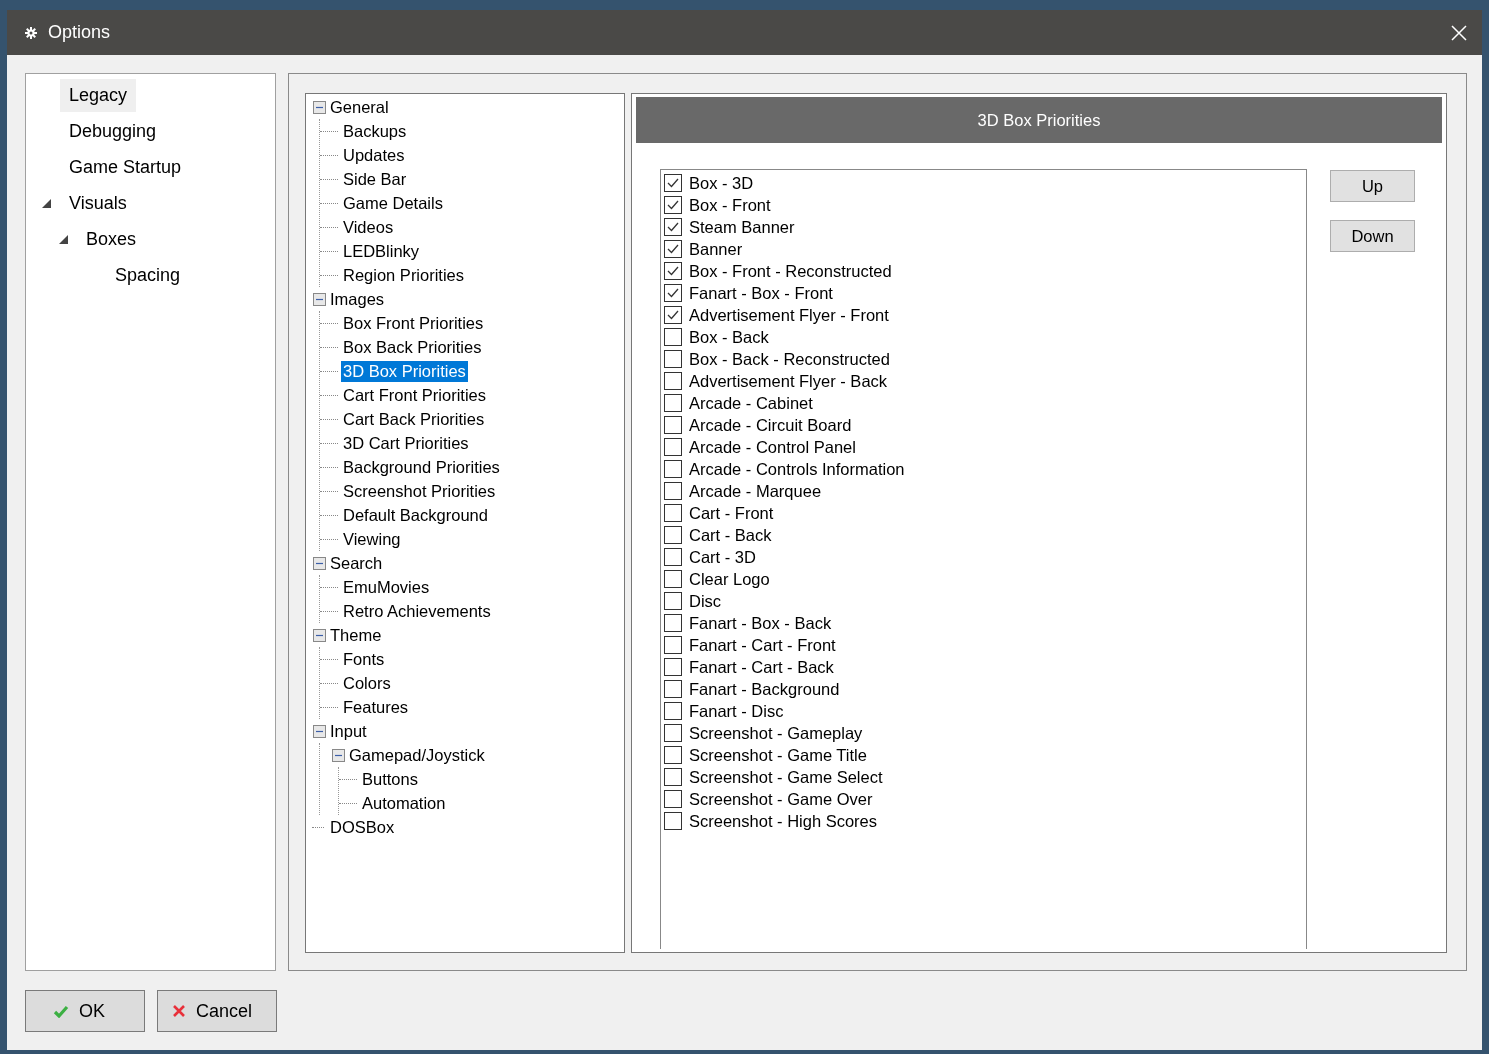 The width and height of the screenshot is (1489, 1054). Describe the element at coordinates (356, 563) in the screenshot. I see `tree-item: Search` at that location.